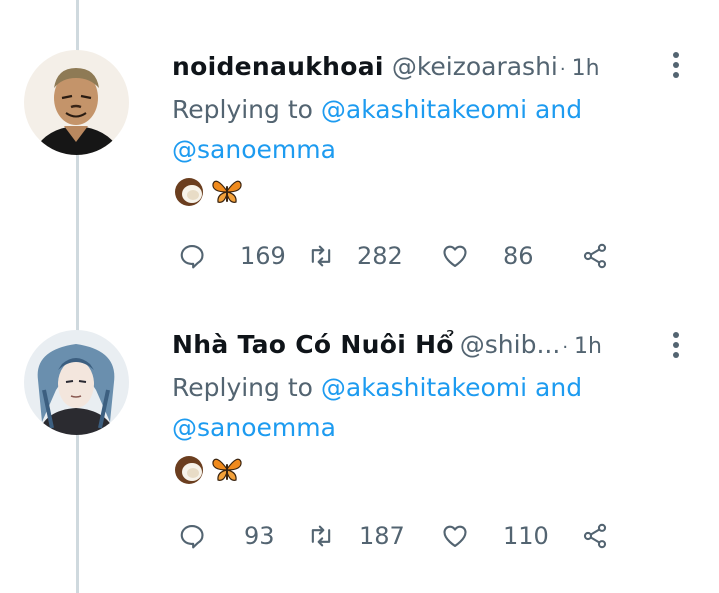 The image size is (719, 593). What do you see at coordinates (259, 536) in the screenshot?
I see `reply-count: 93` at bounding box center [259, 536].